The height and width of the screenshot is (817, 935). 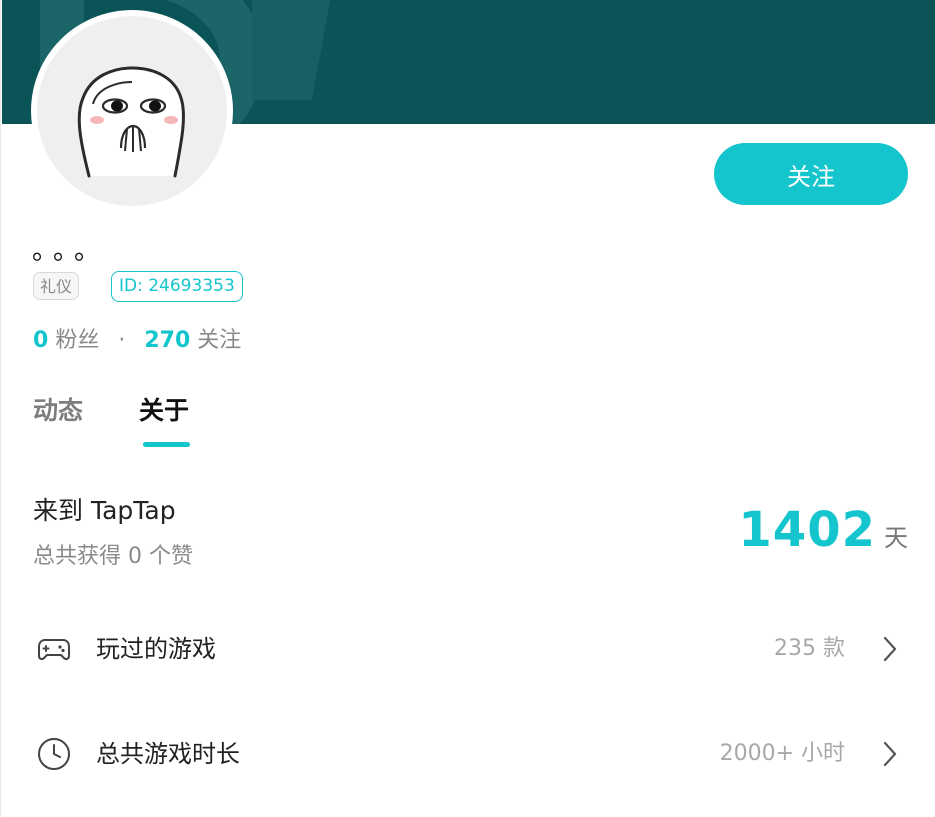 What do you see at coordinates (0, 408) in the screenshot?
I see `page-border` at bounding box center [0, 408].